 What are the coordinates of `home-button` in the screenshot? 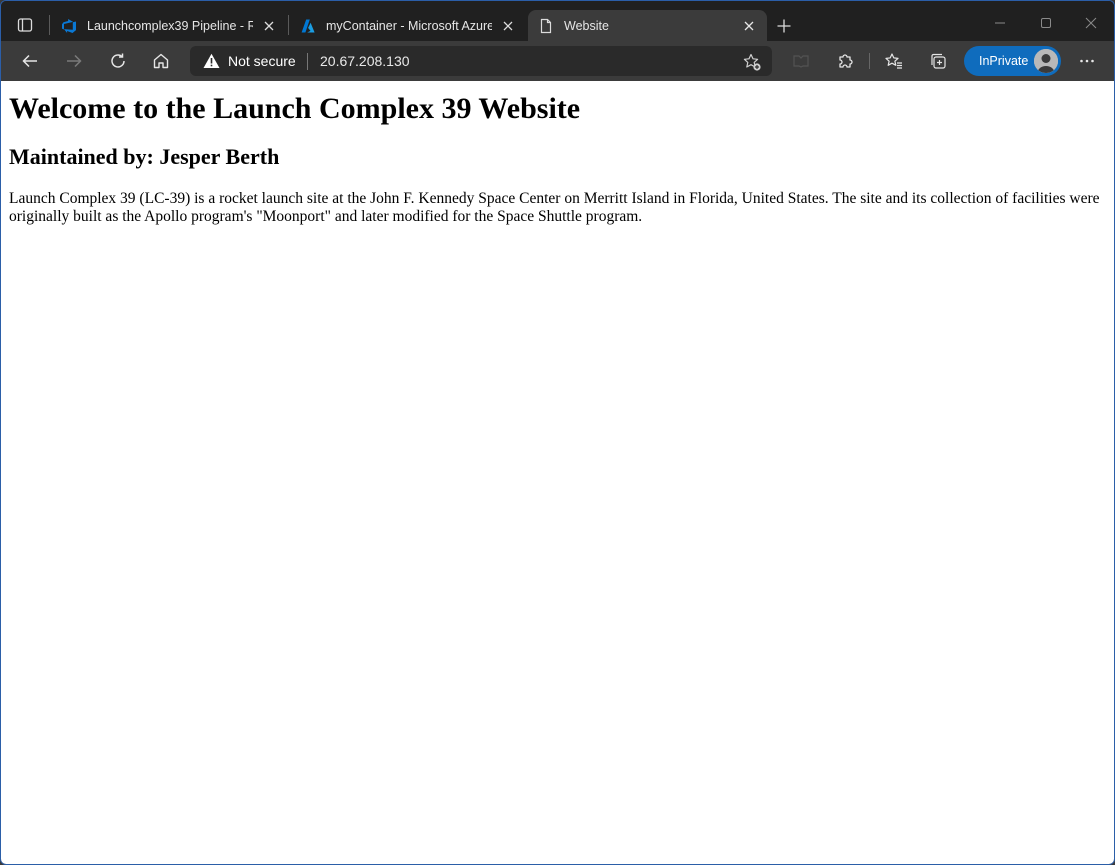 It's located at (161, 61).